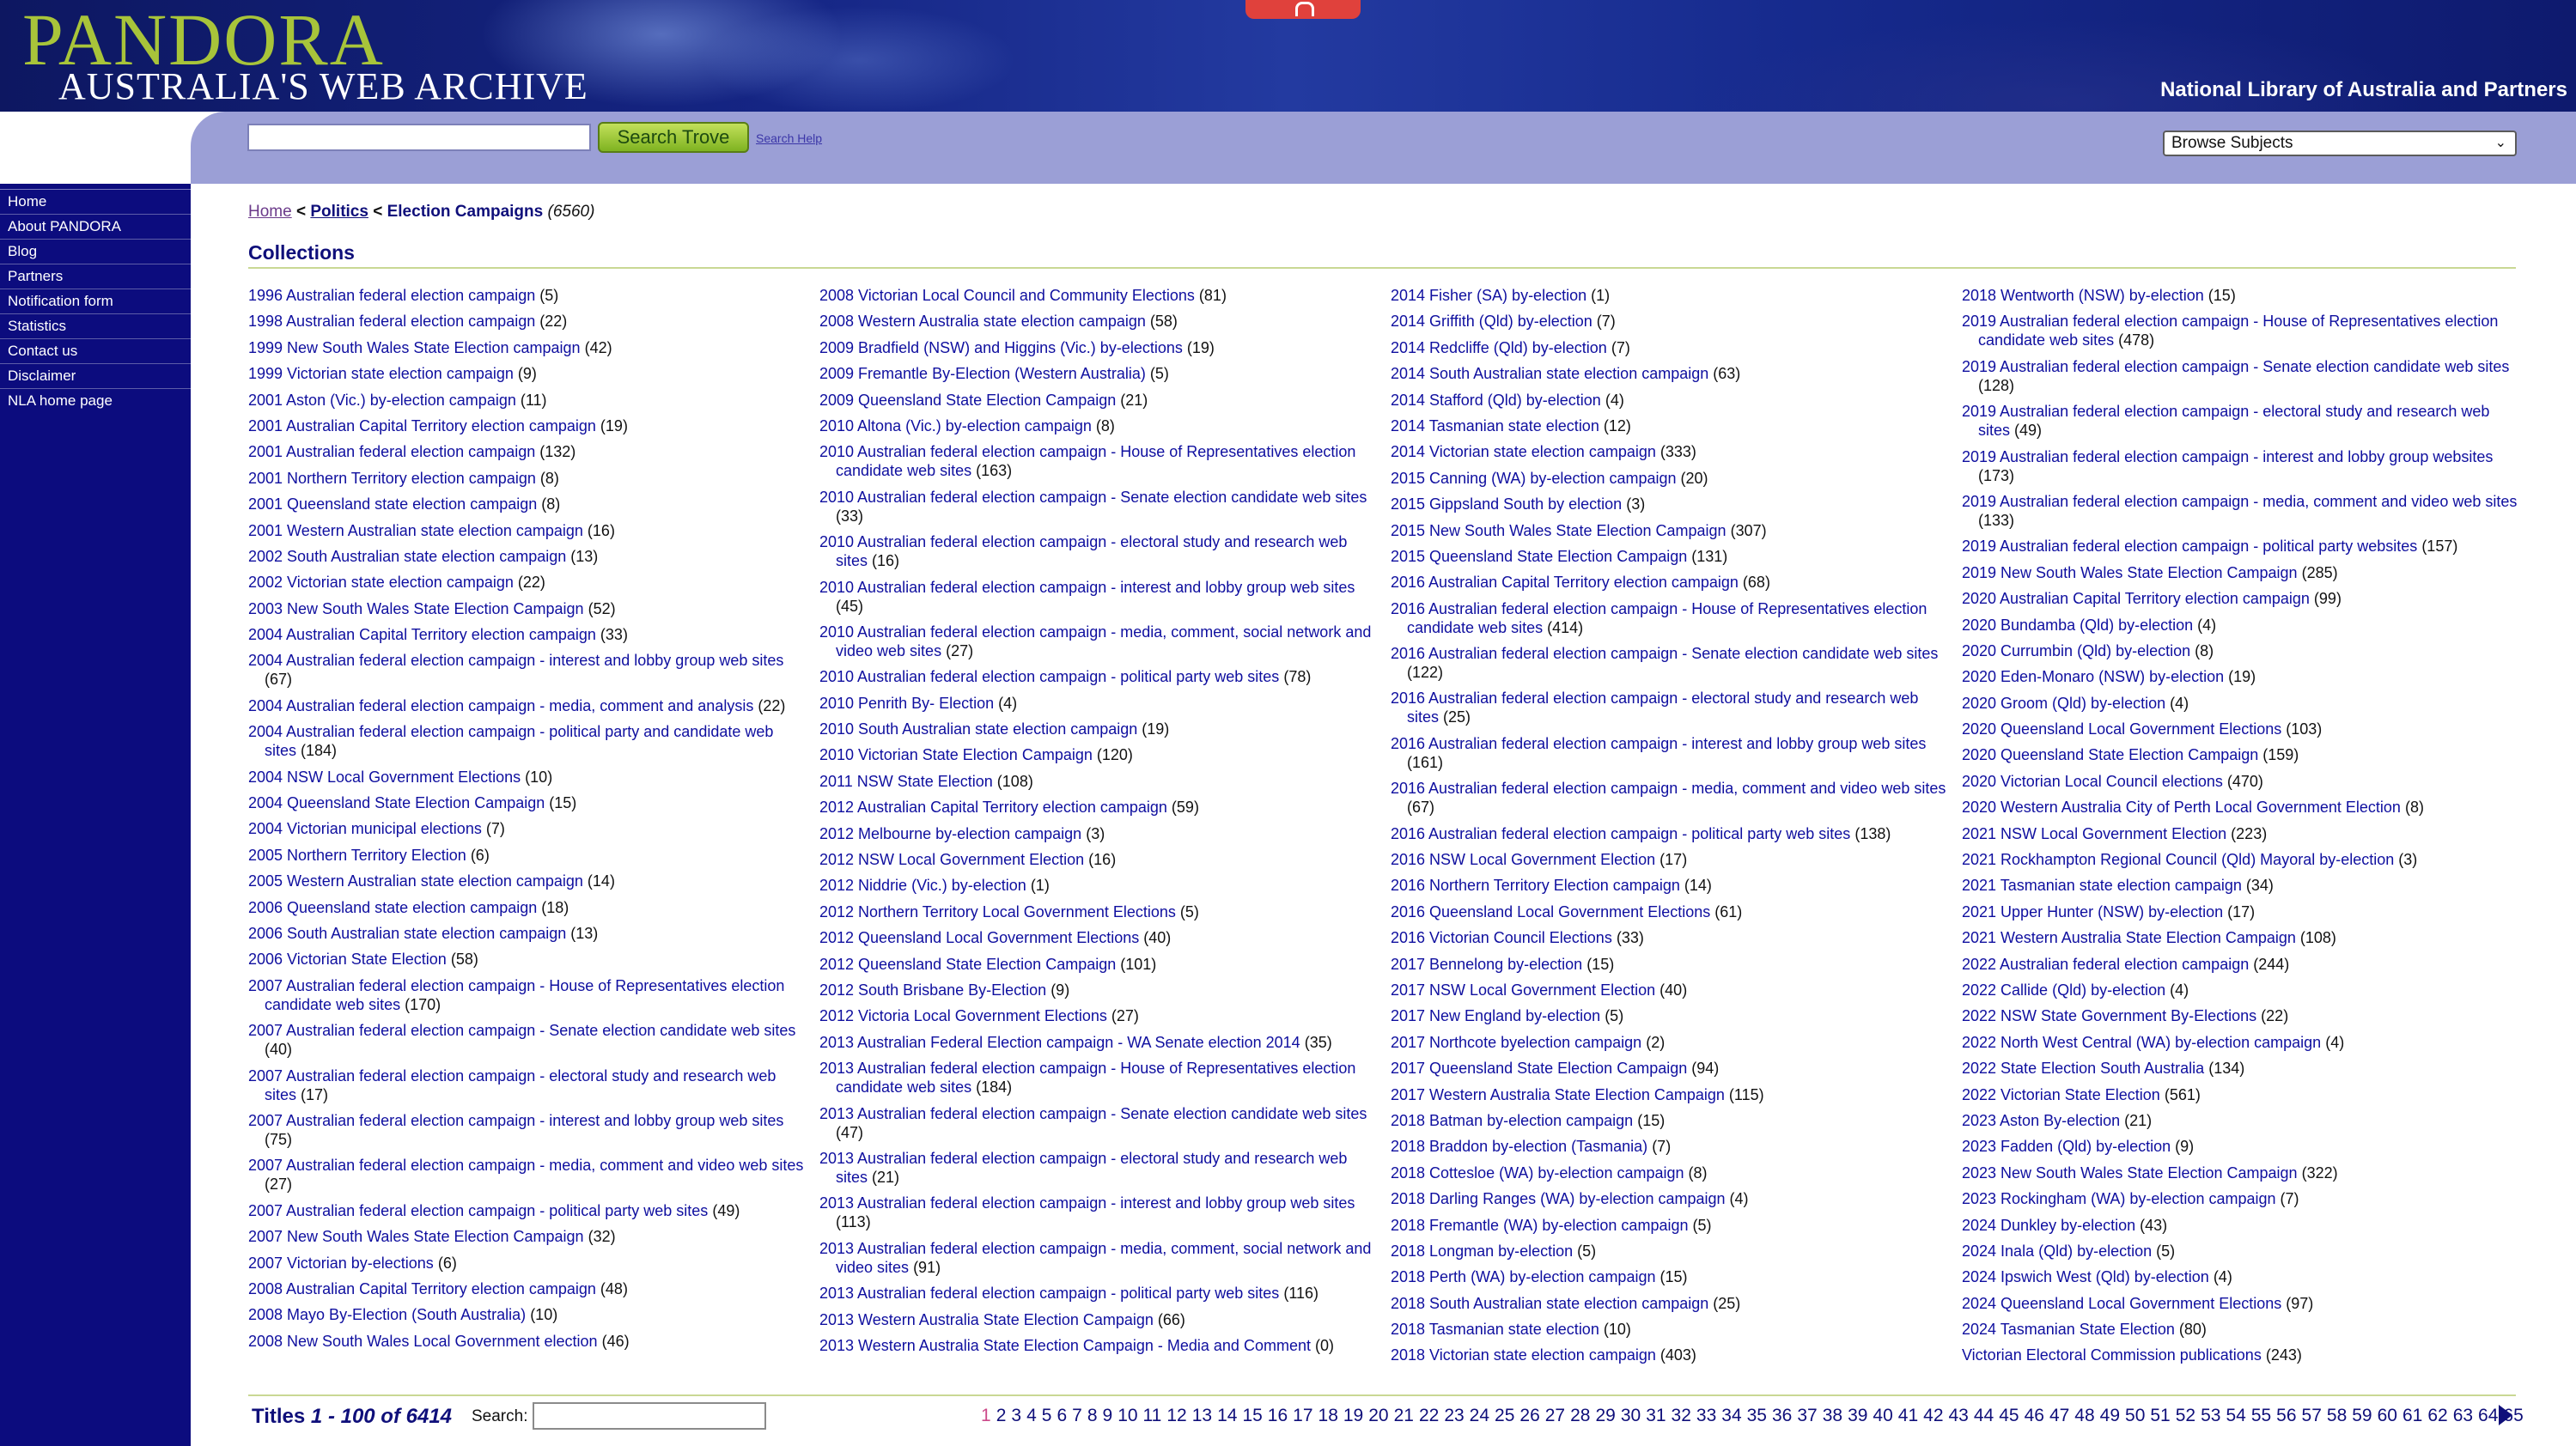 This screenshot has width=2576, height=1446. I want to click on page-link: 19, so click(1353, 1415).